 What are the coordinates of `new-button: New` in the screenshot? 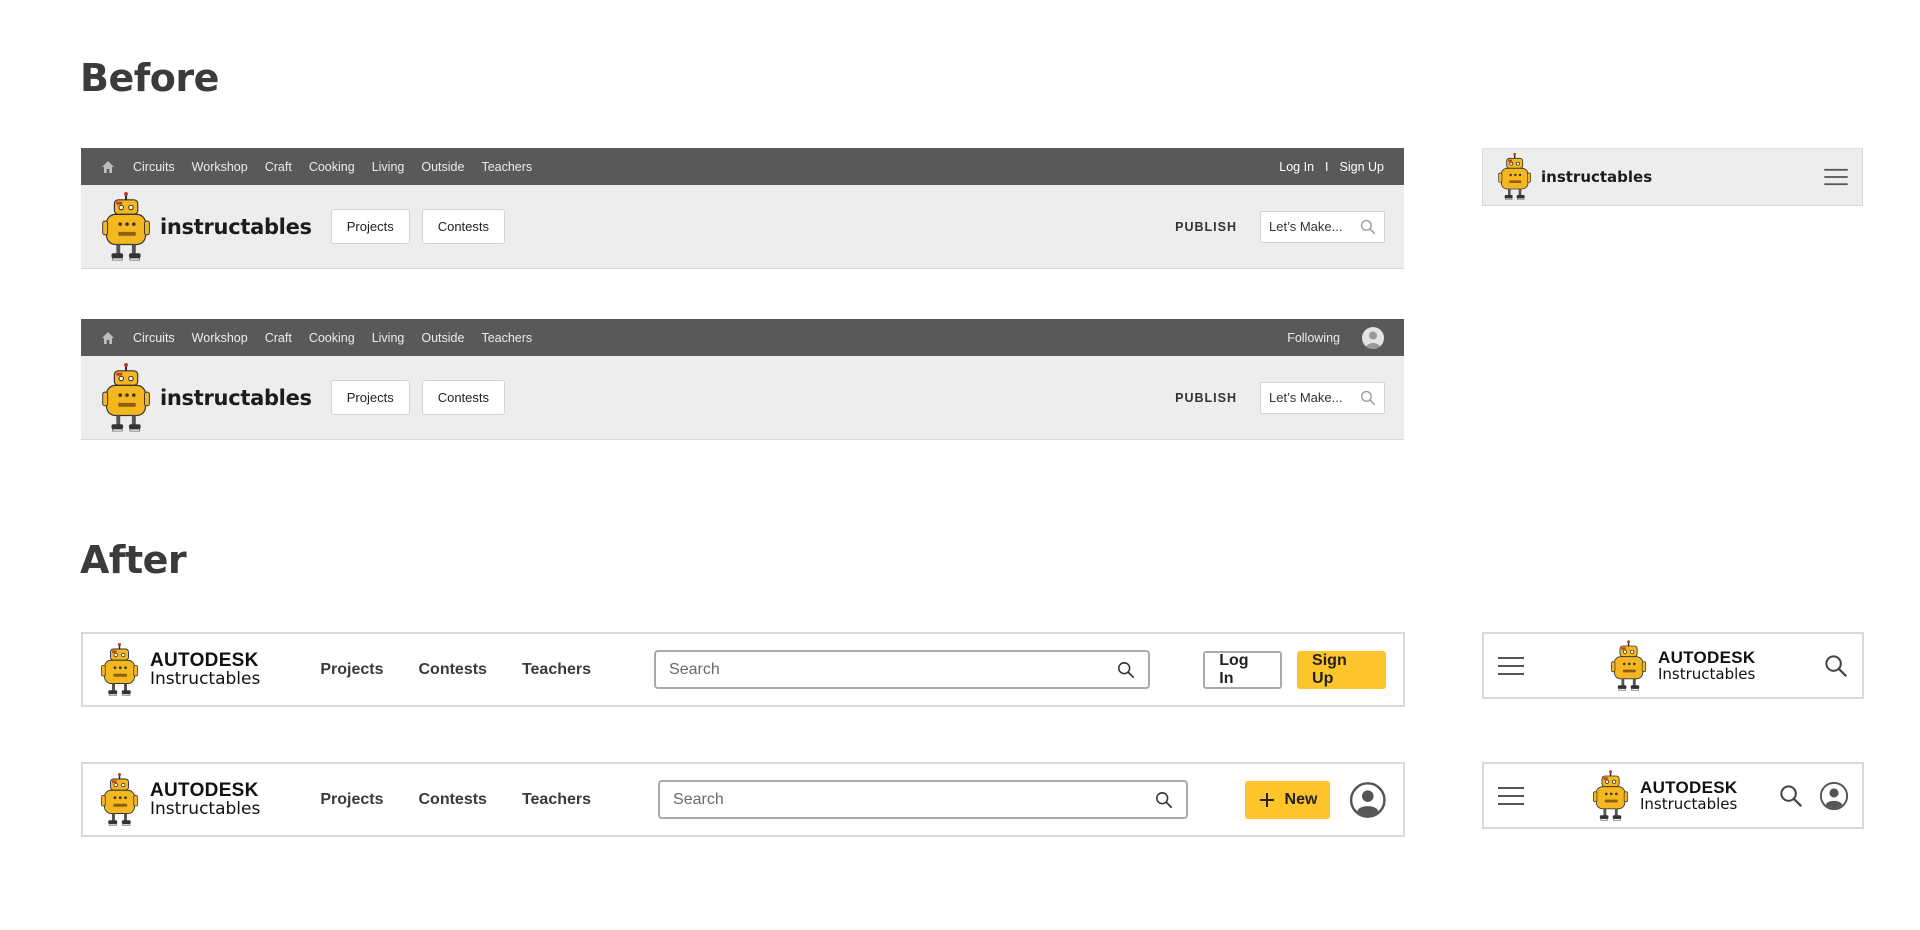 It's located at (1287, 799).